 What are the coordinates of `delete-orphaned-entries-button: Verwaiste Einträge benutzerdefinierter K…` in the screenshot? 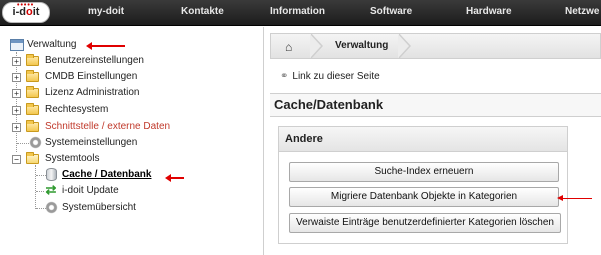 It's located at (425, 223).